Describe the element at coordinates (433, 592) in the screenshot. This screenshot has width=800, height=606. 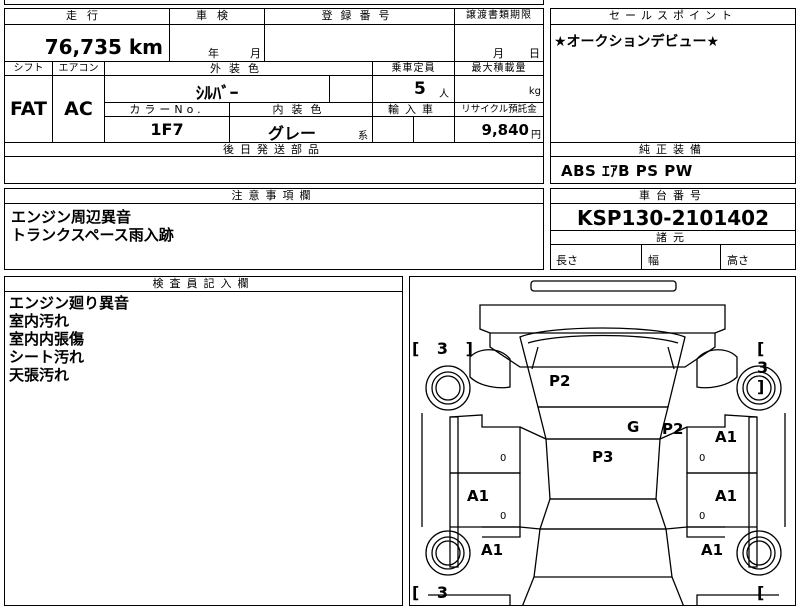
I see `bracket-bottom-left: [ 3` at that location.